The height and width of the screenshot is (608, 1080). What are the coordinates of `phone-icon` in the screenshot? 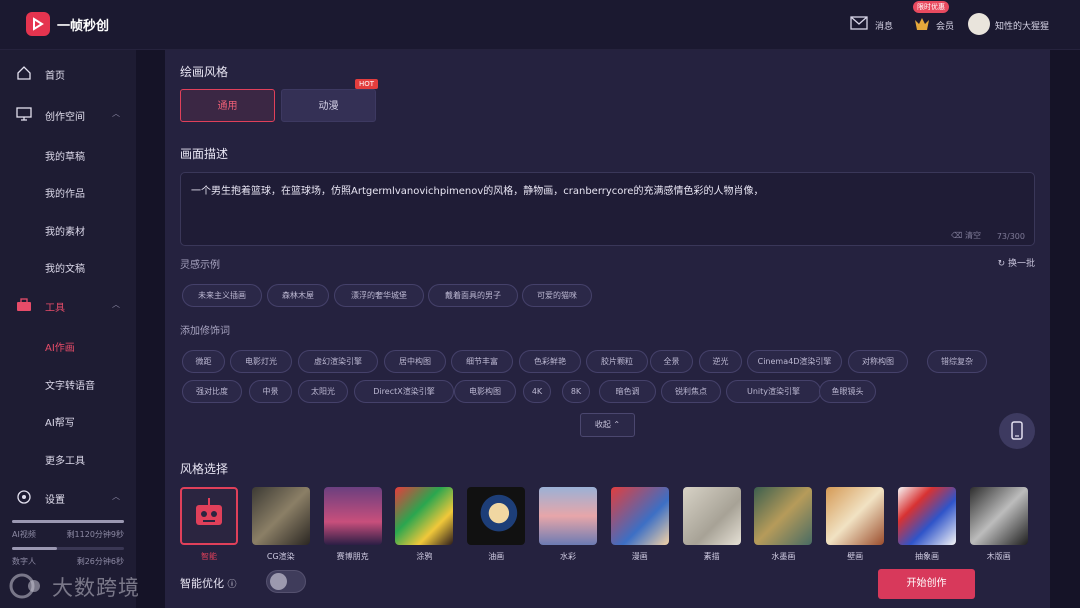 It's located at (1017, 430).